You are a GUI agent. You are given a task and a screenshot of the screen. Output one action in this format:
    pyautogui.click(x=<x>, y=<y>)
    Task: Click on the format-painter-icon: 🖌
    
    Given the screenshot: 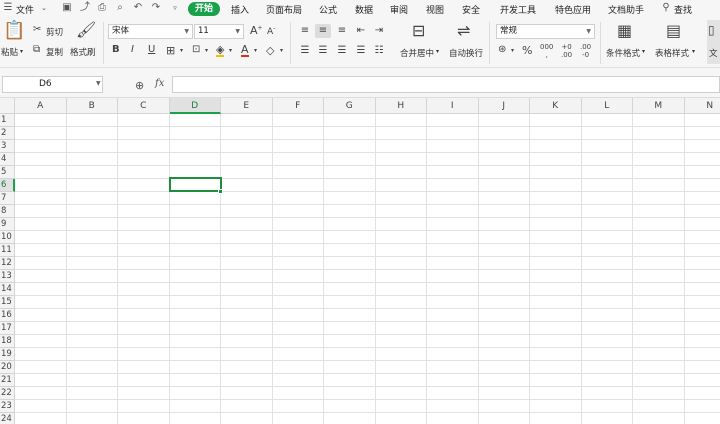 What is the action you would take?
    pyautogui.click(x=86, y=30)
    